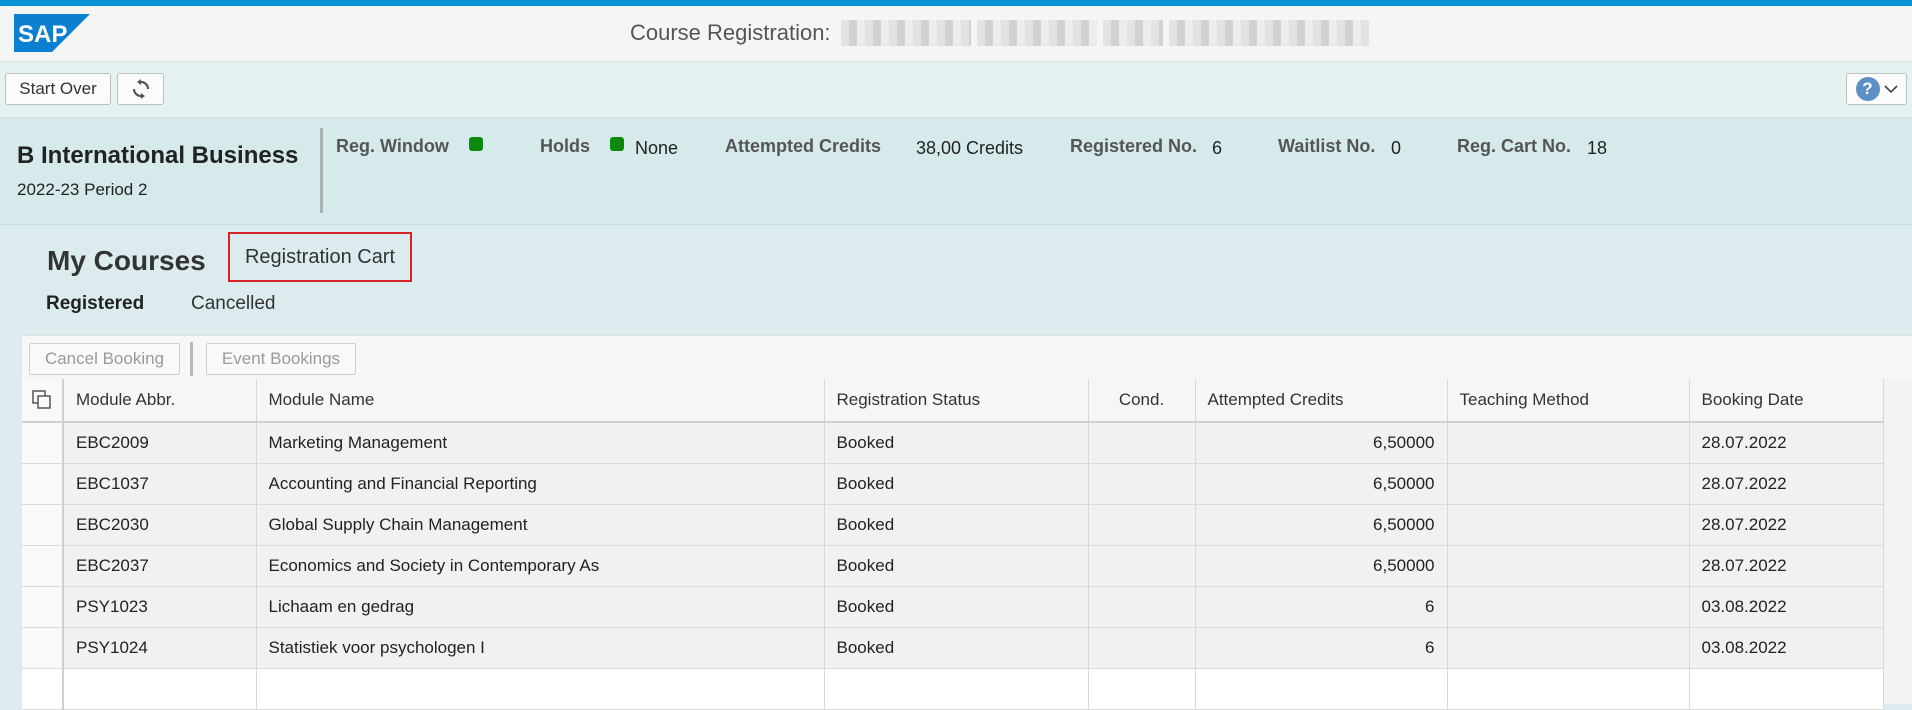 The height and width of the screenshot is (710, 1912). Describe the element at coordinates (540, 401) in the screenshot. I see `column-header-module-name: Module Name` at that location.